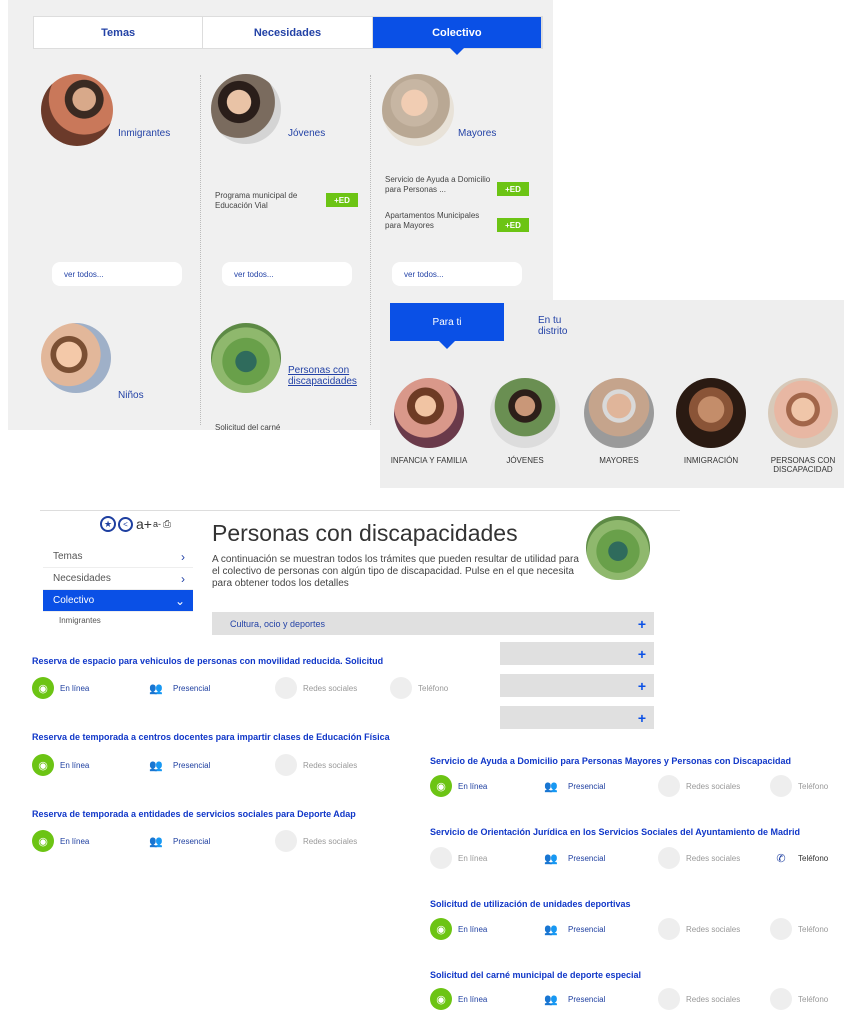  Describe the element at coordinates (619, 421) in the screenshot. I see `group-mayores: MAYORES` at that location.